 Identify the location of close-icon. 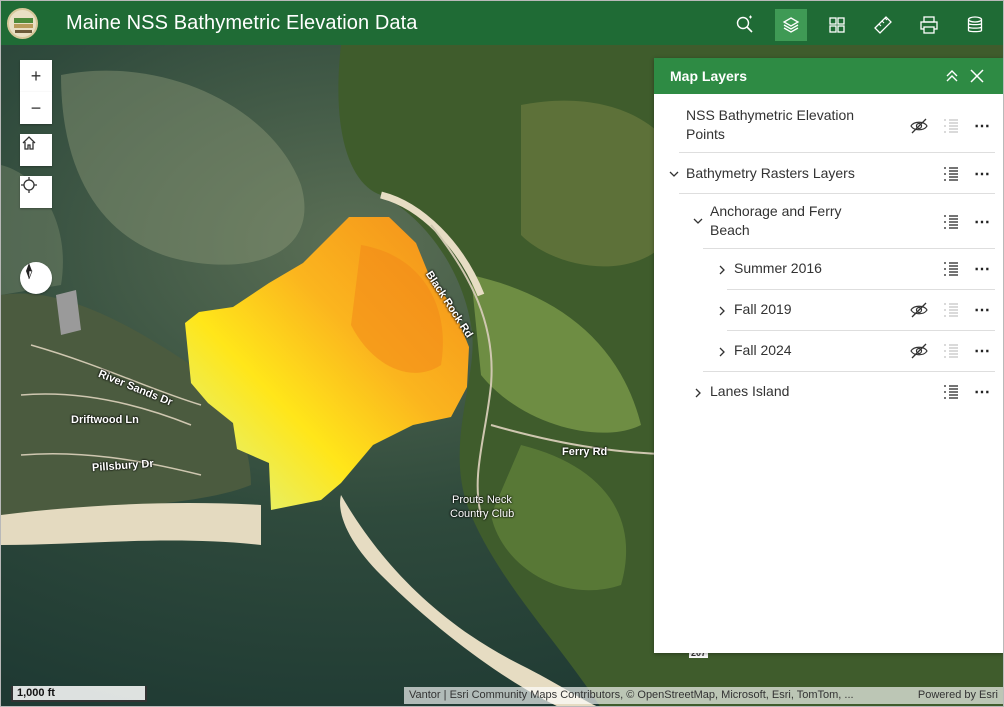
(977, 76).